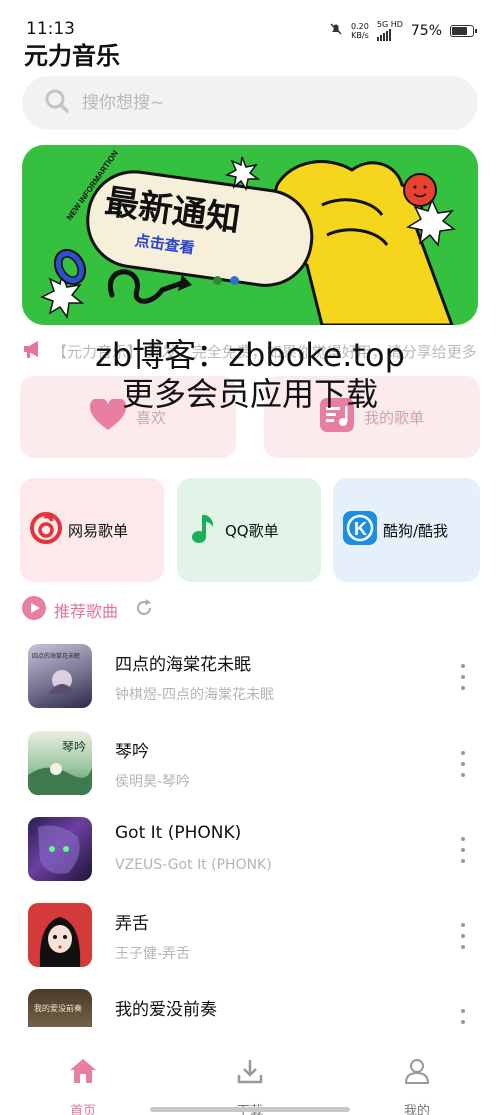  What do you see at coordinates (132, 752) in the screenshot?
I see `song-title: 琴吟` at bounding box center [132, 752].